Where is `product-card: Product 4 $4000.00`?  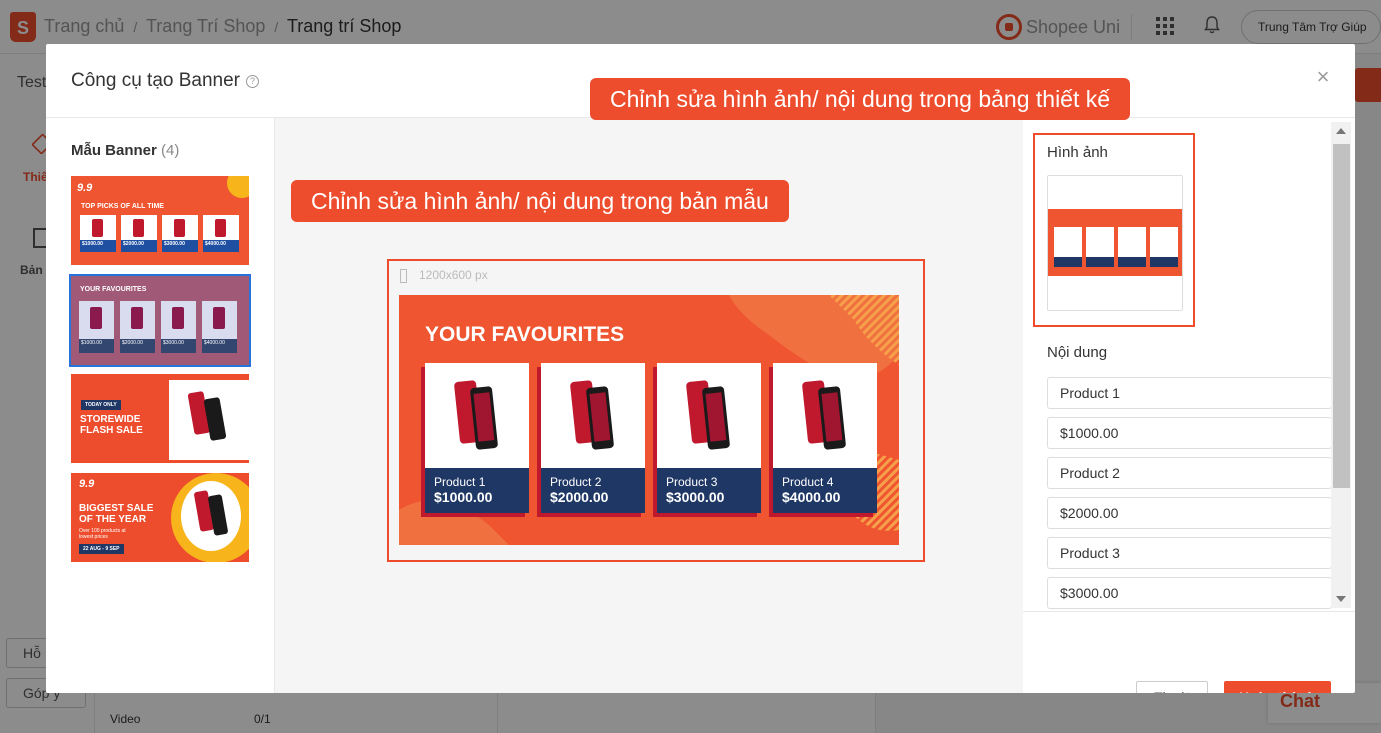 product-card: Product 4 $4000.00 is located at coordinates (825, 438).